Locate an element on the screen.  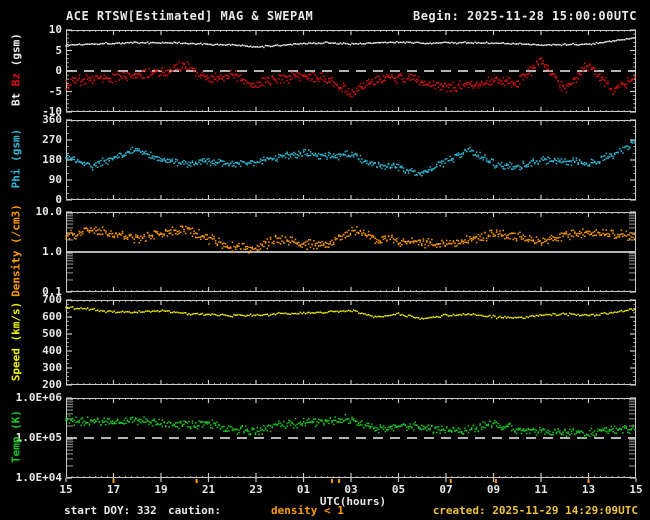
y-axis-label-part: Temp (K) is located at coordinates (16, 436).